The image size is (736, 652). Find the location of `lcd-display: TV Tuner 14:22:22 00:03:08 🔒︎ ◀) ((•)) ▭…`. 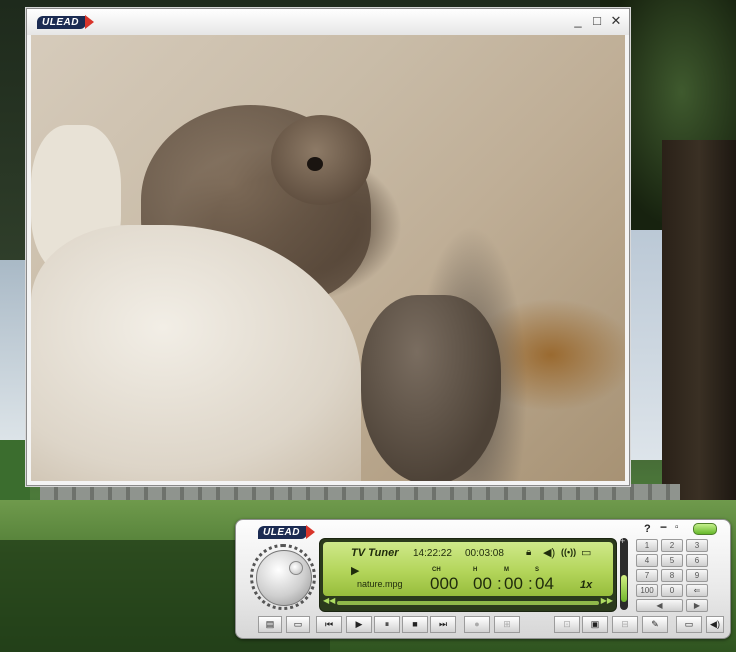

lcd-display: TV Tuner 14:22:22 00:03:08 🔒︎ ◀) ((•)) ▭… is located at coordinates (468, 569).